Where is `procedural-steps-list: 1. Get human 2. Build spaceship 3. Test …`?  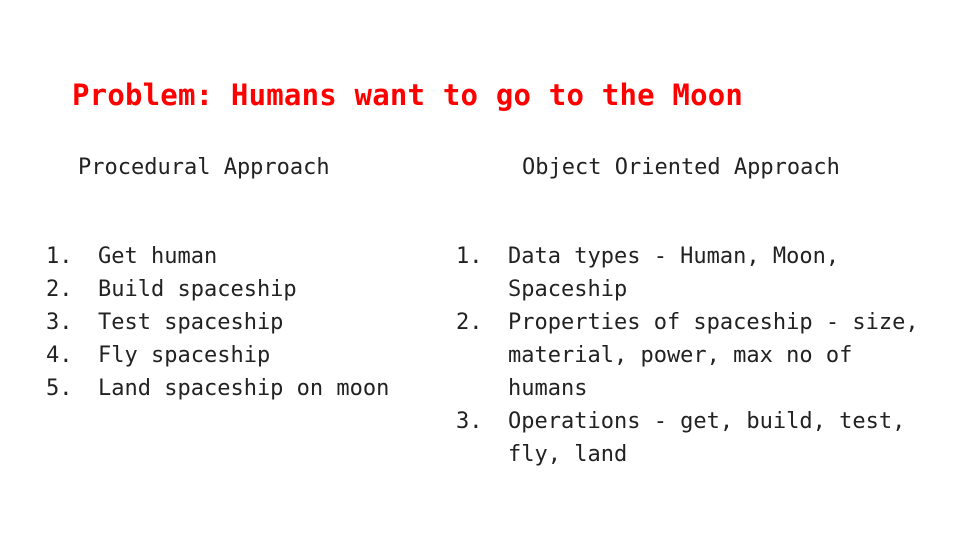 procedural-steps-list: 1. Get human 2. Build spaceship 3. Test … is located at coordinates (231, 322).